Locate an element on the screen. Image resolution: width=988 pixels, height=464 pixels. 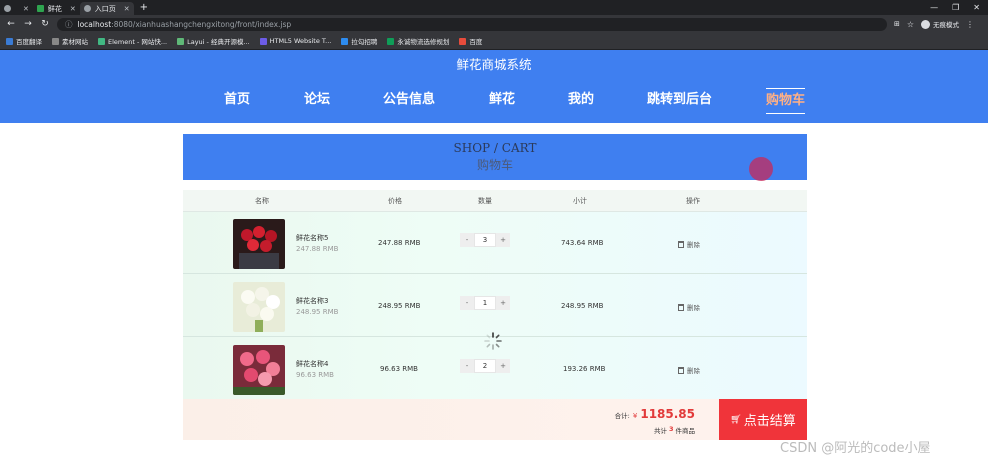
browser-tab-active: 入口页 ✕ is located at coordinates (106, 8).